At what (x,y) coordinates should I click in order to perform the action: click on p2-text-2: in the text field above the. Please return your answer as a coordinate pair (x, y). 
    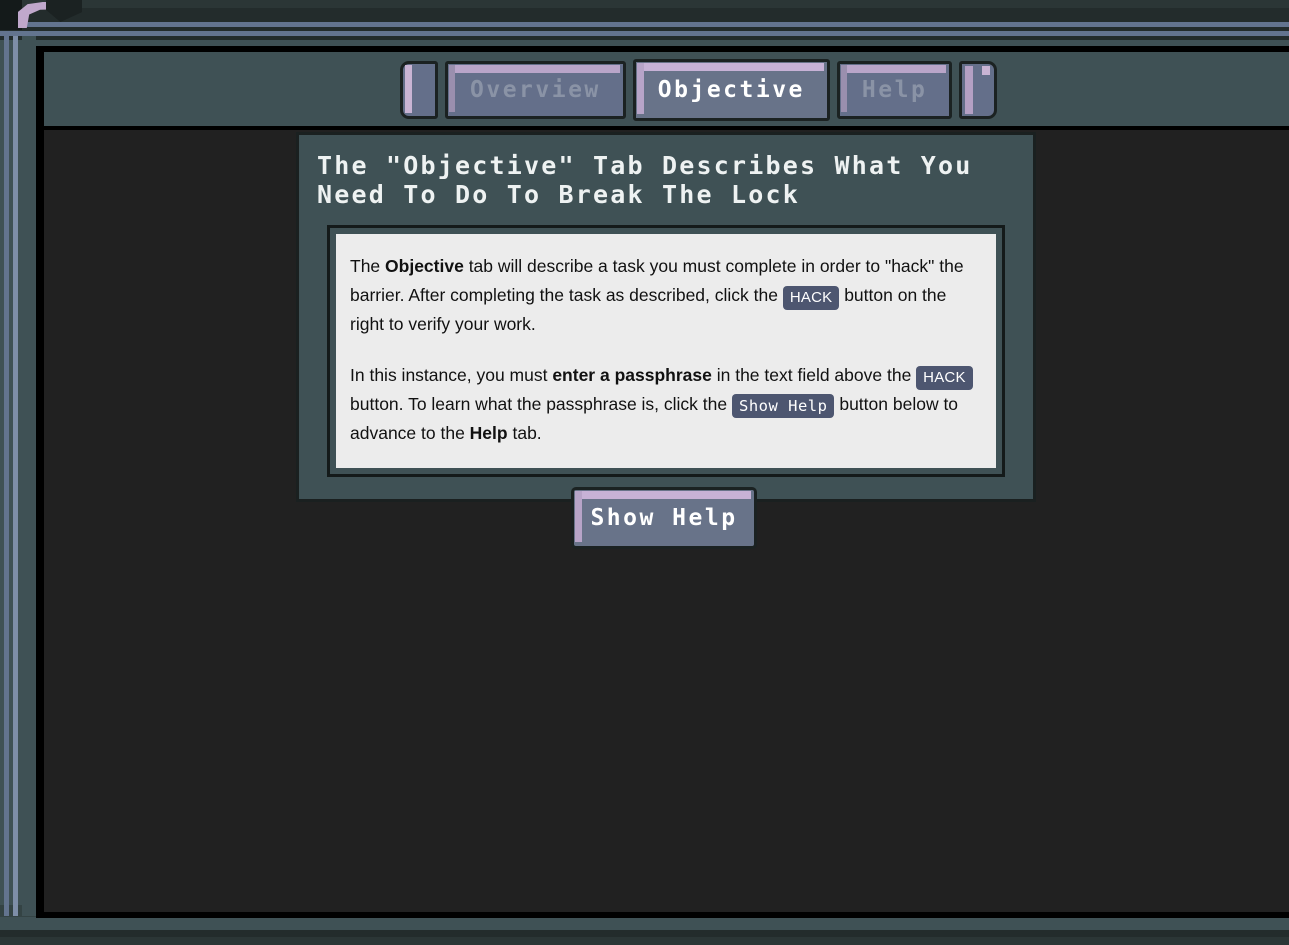
    Looking at the image, I should click on (814, 375).